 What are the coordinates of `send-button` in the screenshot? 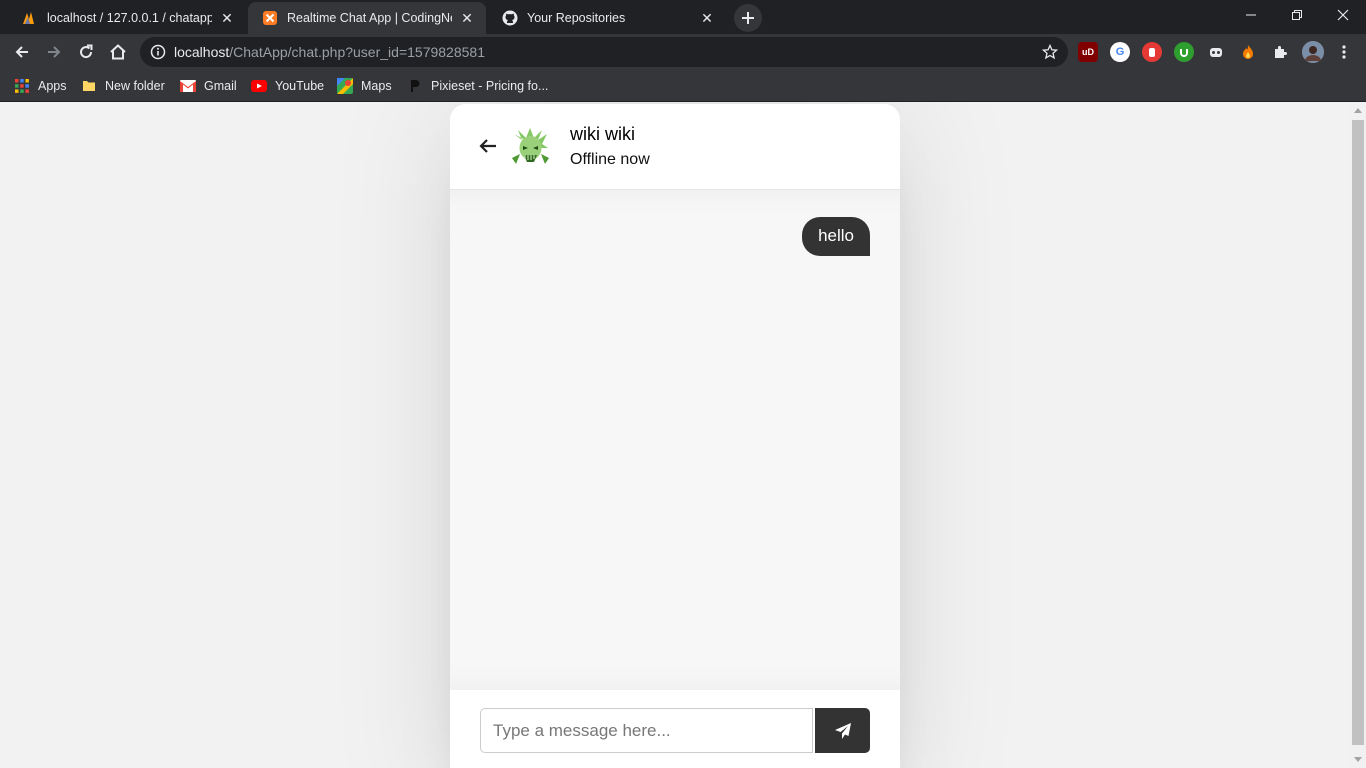 It's located at (842, 730).